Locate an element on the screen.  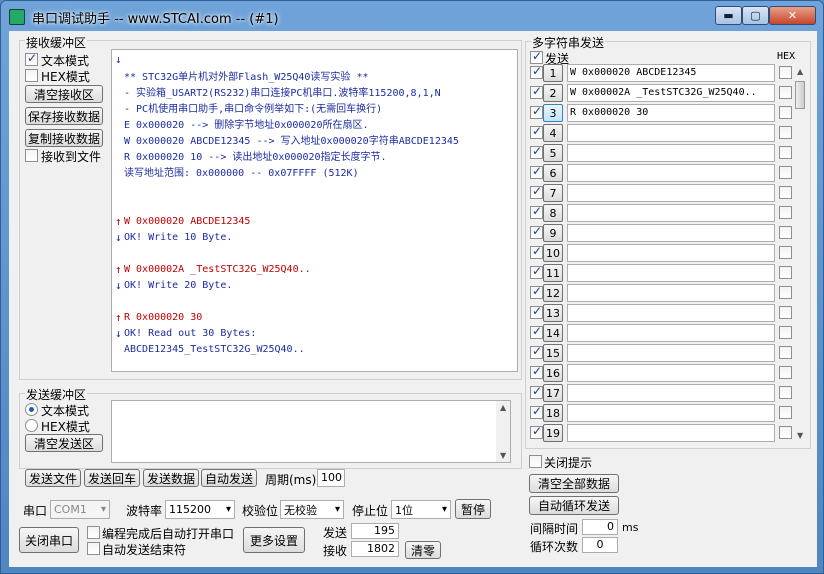
multi-row-send-button: 7 is located at coordinates (553, 193).